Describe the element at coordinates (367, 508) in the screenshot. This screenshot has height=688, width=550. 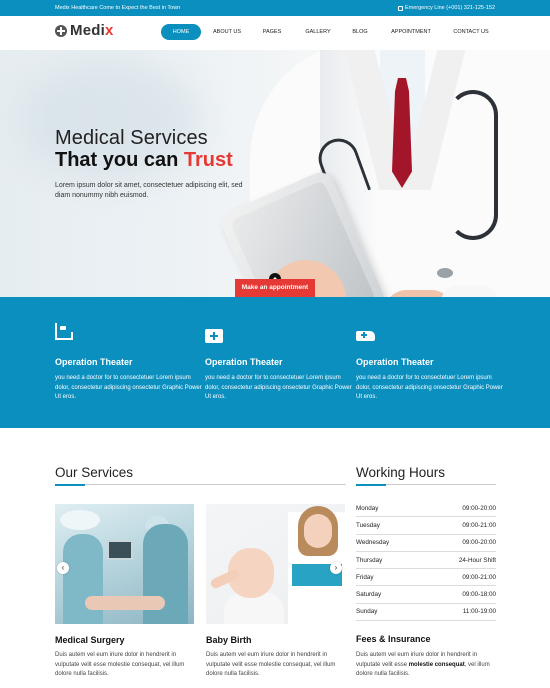
I see `hours-day: Monday` at that location.